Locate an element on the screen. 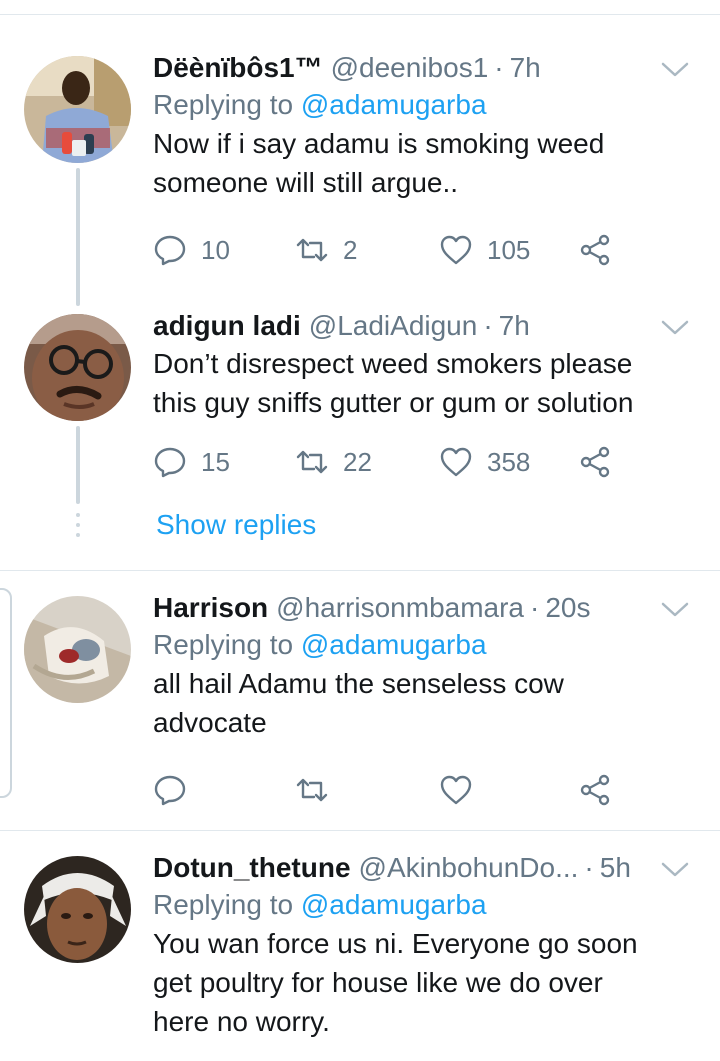  like-button is located at coordinates (456, 790).